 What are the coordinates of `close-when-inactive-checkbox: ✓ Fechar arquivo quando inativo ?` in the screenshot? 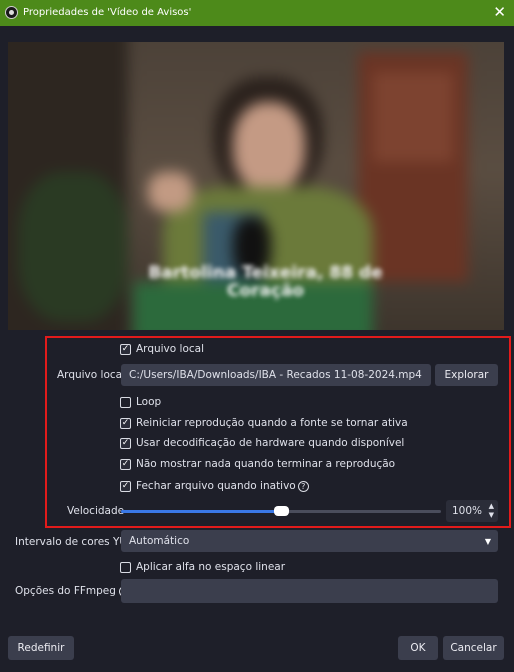 It's located at (214, 486).